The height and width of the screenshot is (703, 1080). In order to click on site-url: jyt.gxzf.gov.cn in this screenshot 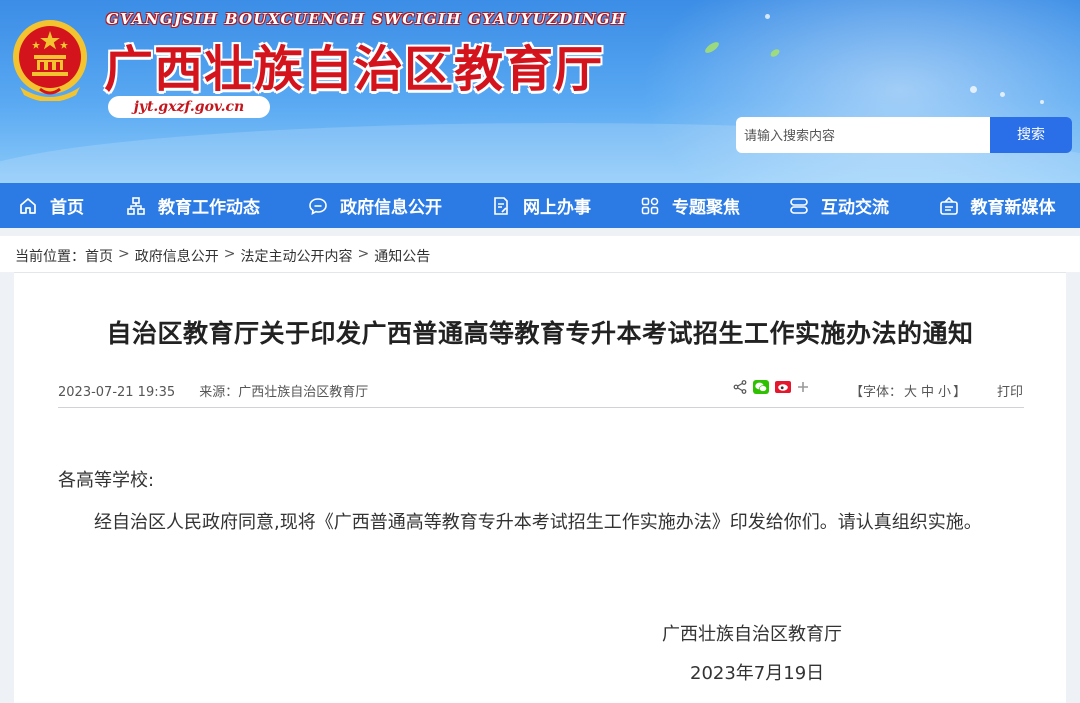, I will do `click(189, 107)`.